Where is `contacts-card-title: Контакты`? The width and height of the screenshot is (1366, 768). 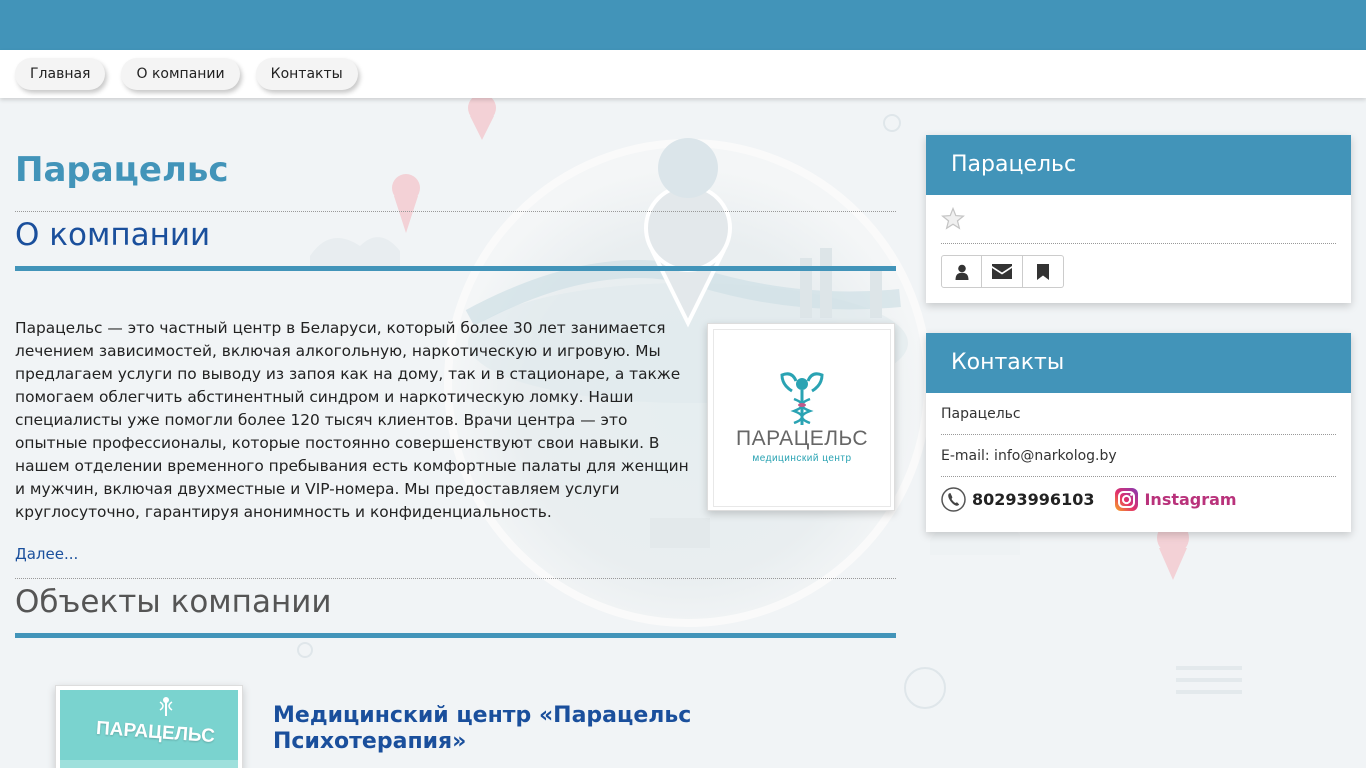
contacts-card-title: Контакты is located at coordinates (1138, 363).